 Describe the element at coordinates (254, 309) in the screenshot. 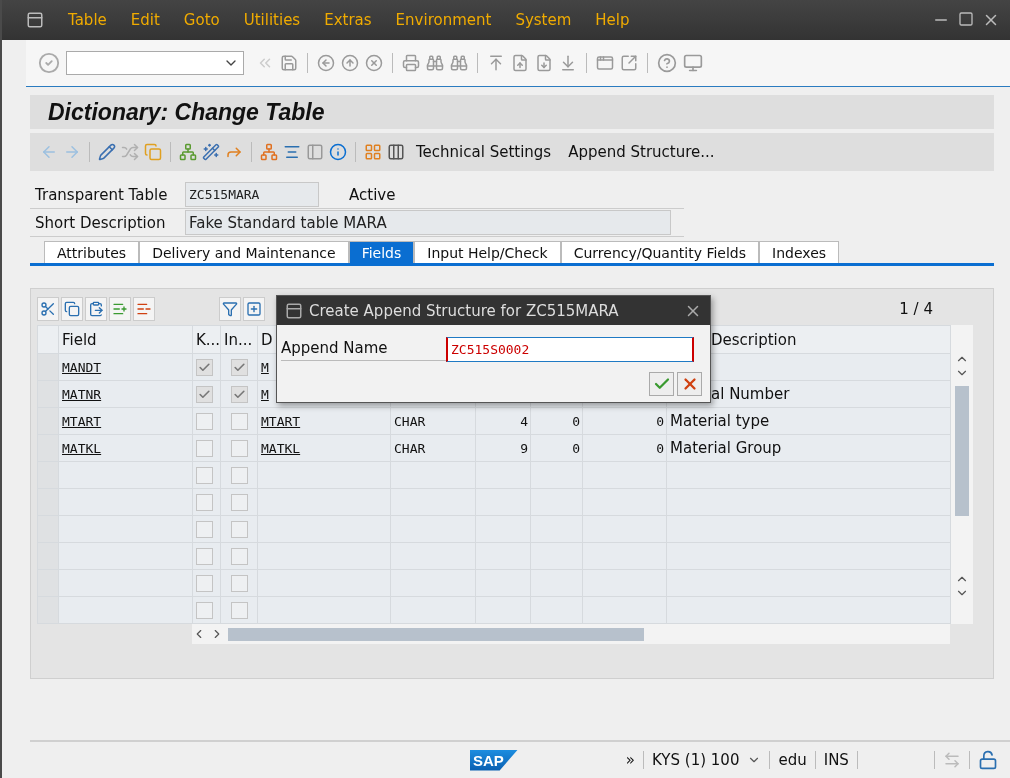

I see `insert-icon` at that location.